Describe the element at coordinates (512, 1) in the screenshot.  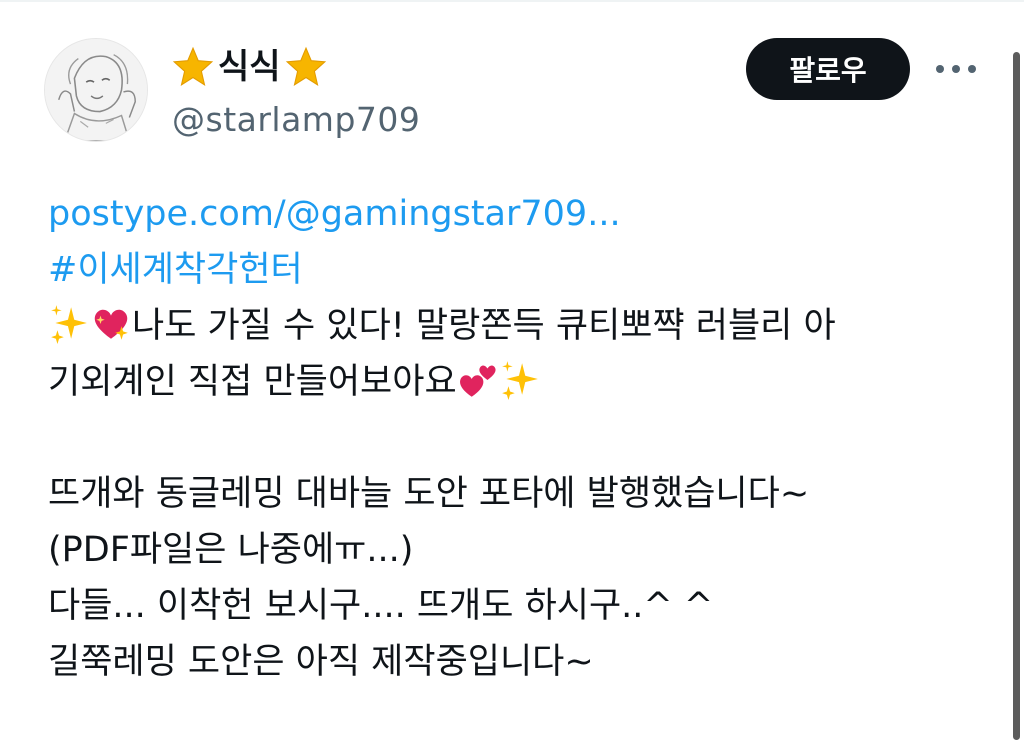
I see `top-divider` at that location.